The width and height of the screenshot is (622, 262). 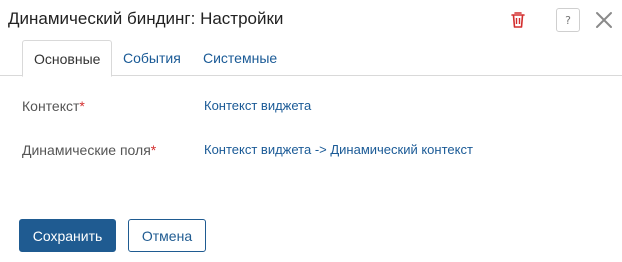 What do you see at coordinates (146, 18) in the screenshot?
I see `dialog-title: Динамический биндинг: Настройки` at bounding box center [146, 18].